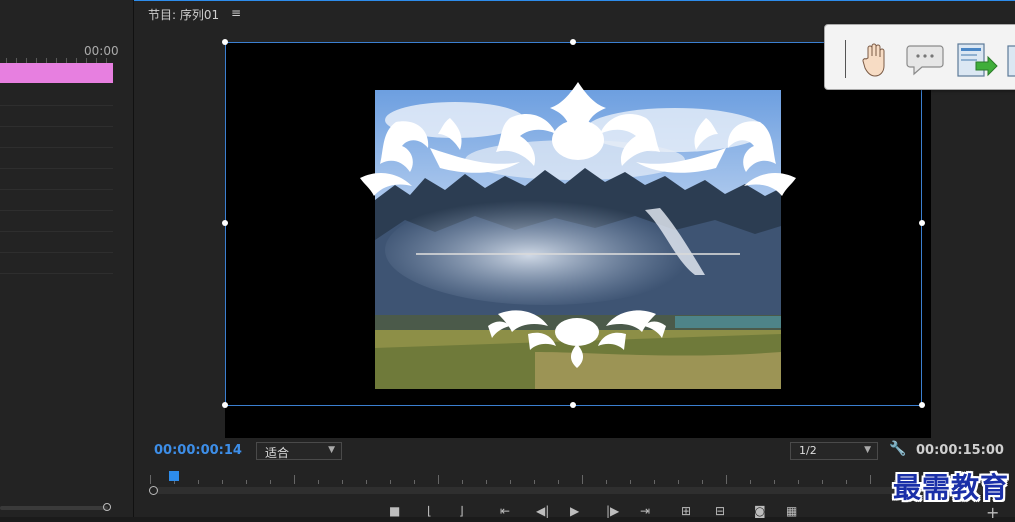 The height and width of the screenshot is (522, 1015). Describe the element at coordinates (505, 511) in the screenshot. I see `go-to-in-icon: ⇤` at that location.